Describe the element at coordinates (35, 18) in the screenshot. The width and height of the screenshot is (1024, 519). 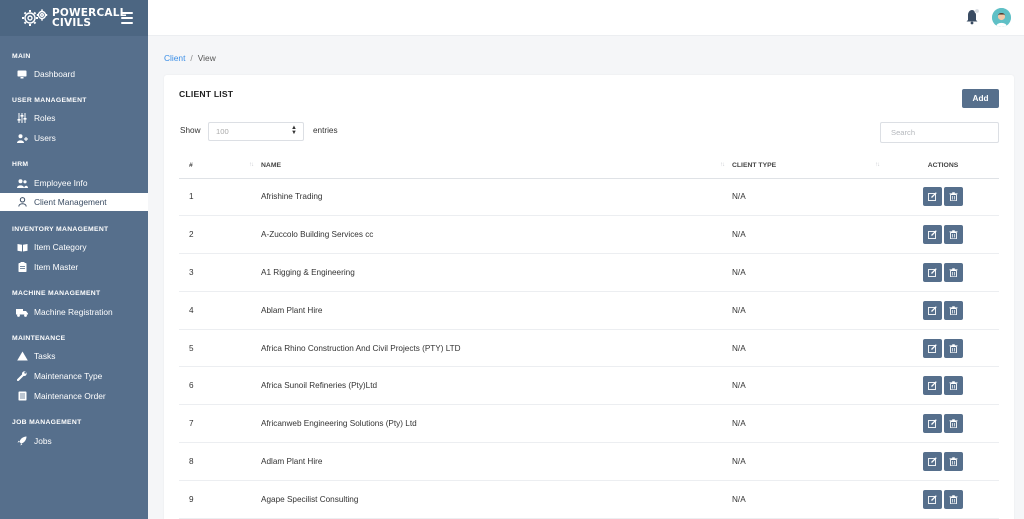
I see `gears-logo-icon` at that location.